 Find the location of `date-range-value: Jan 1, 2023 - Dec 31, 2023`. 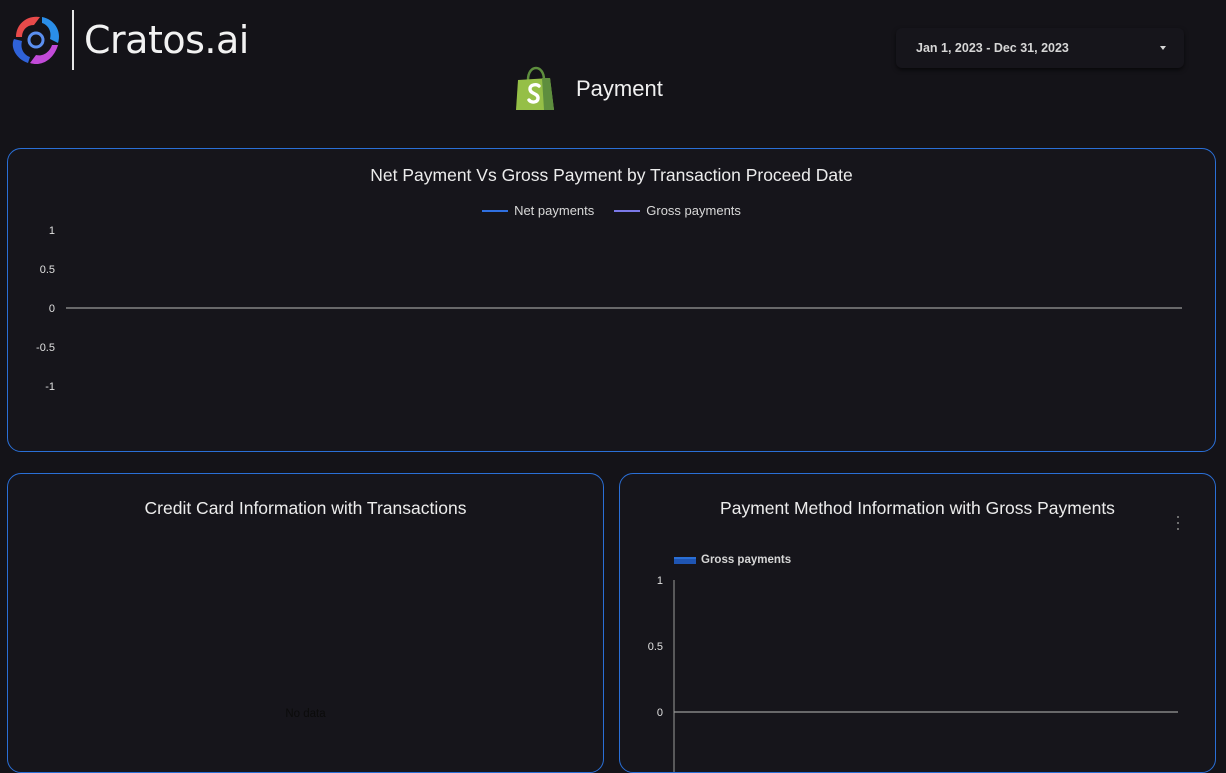

date-range-value: Jan 1, 2023 - Dec 31, 2023 is located at coordinates (992, 48).